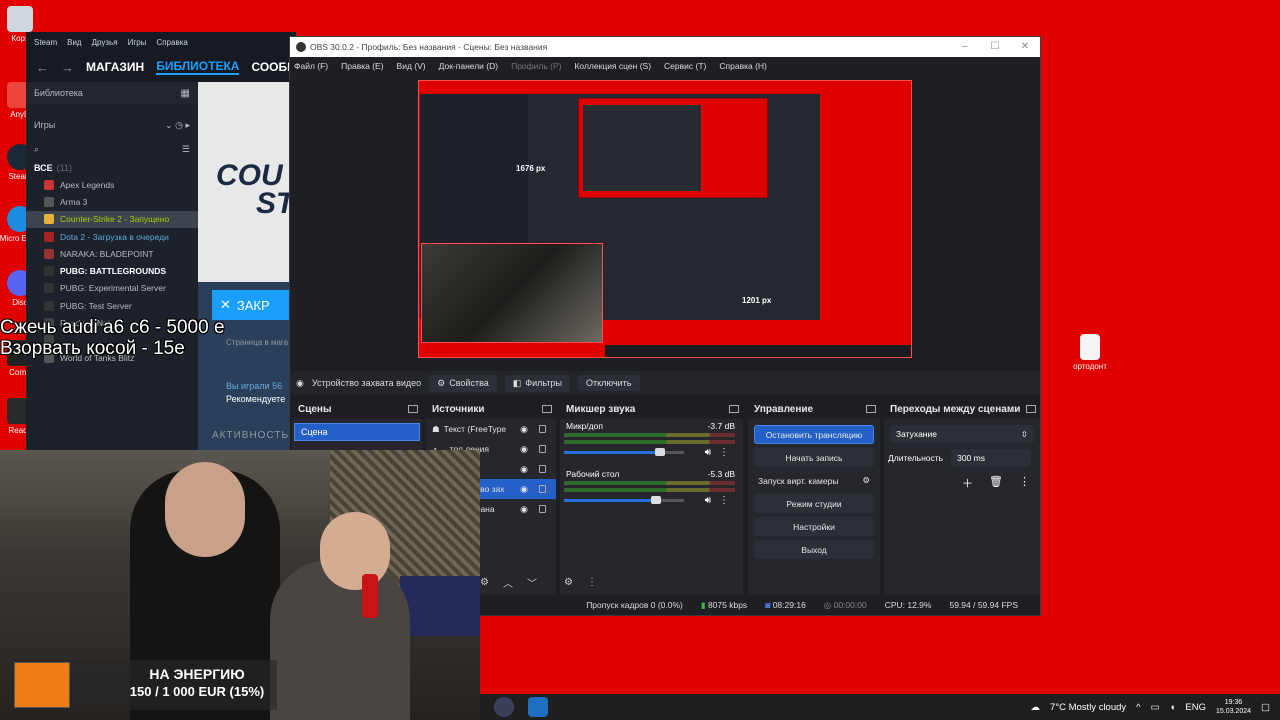 The image size is (1280, 720). What do you see at coordinates (1088, 707) in the screenshot?
I see `weather-text: 7°C Mostly cloudy` at bounding box center [1088, 707].